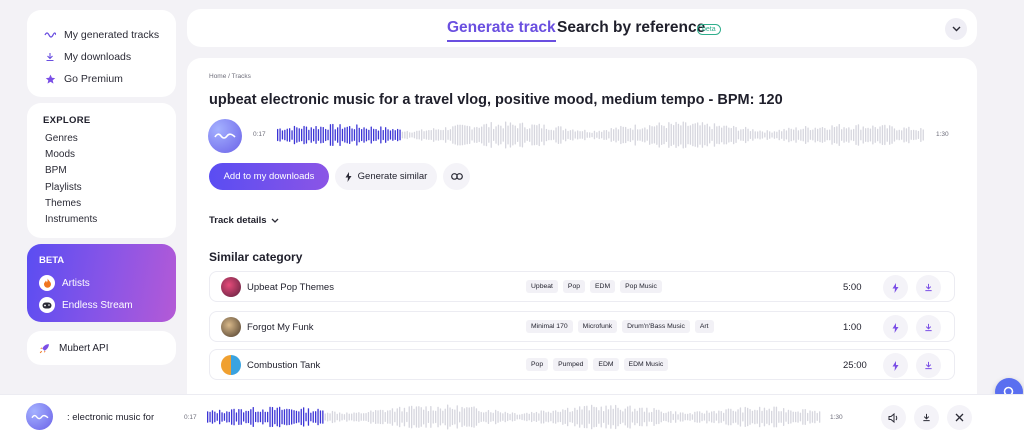 This screenshot has height=438, width=1024. I want to click on track-name: Combustion Tank, so click(283, 365).